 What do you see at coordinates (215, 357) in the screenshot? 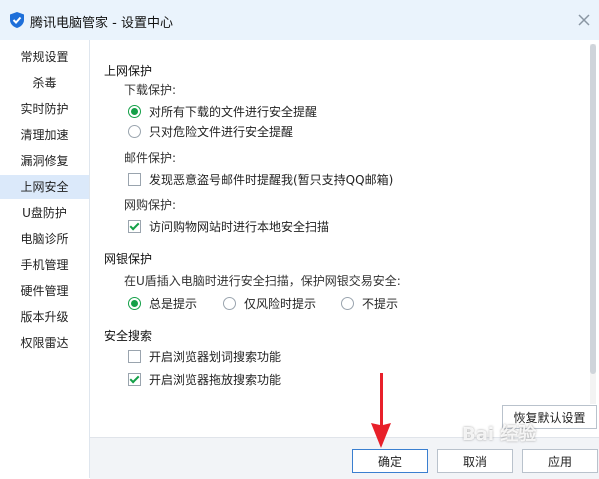
I see `search-option-select-label: 开启浏览器划词搜索功能` at bounding box center [215, 357].